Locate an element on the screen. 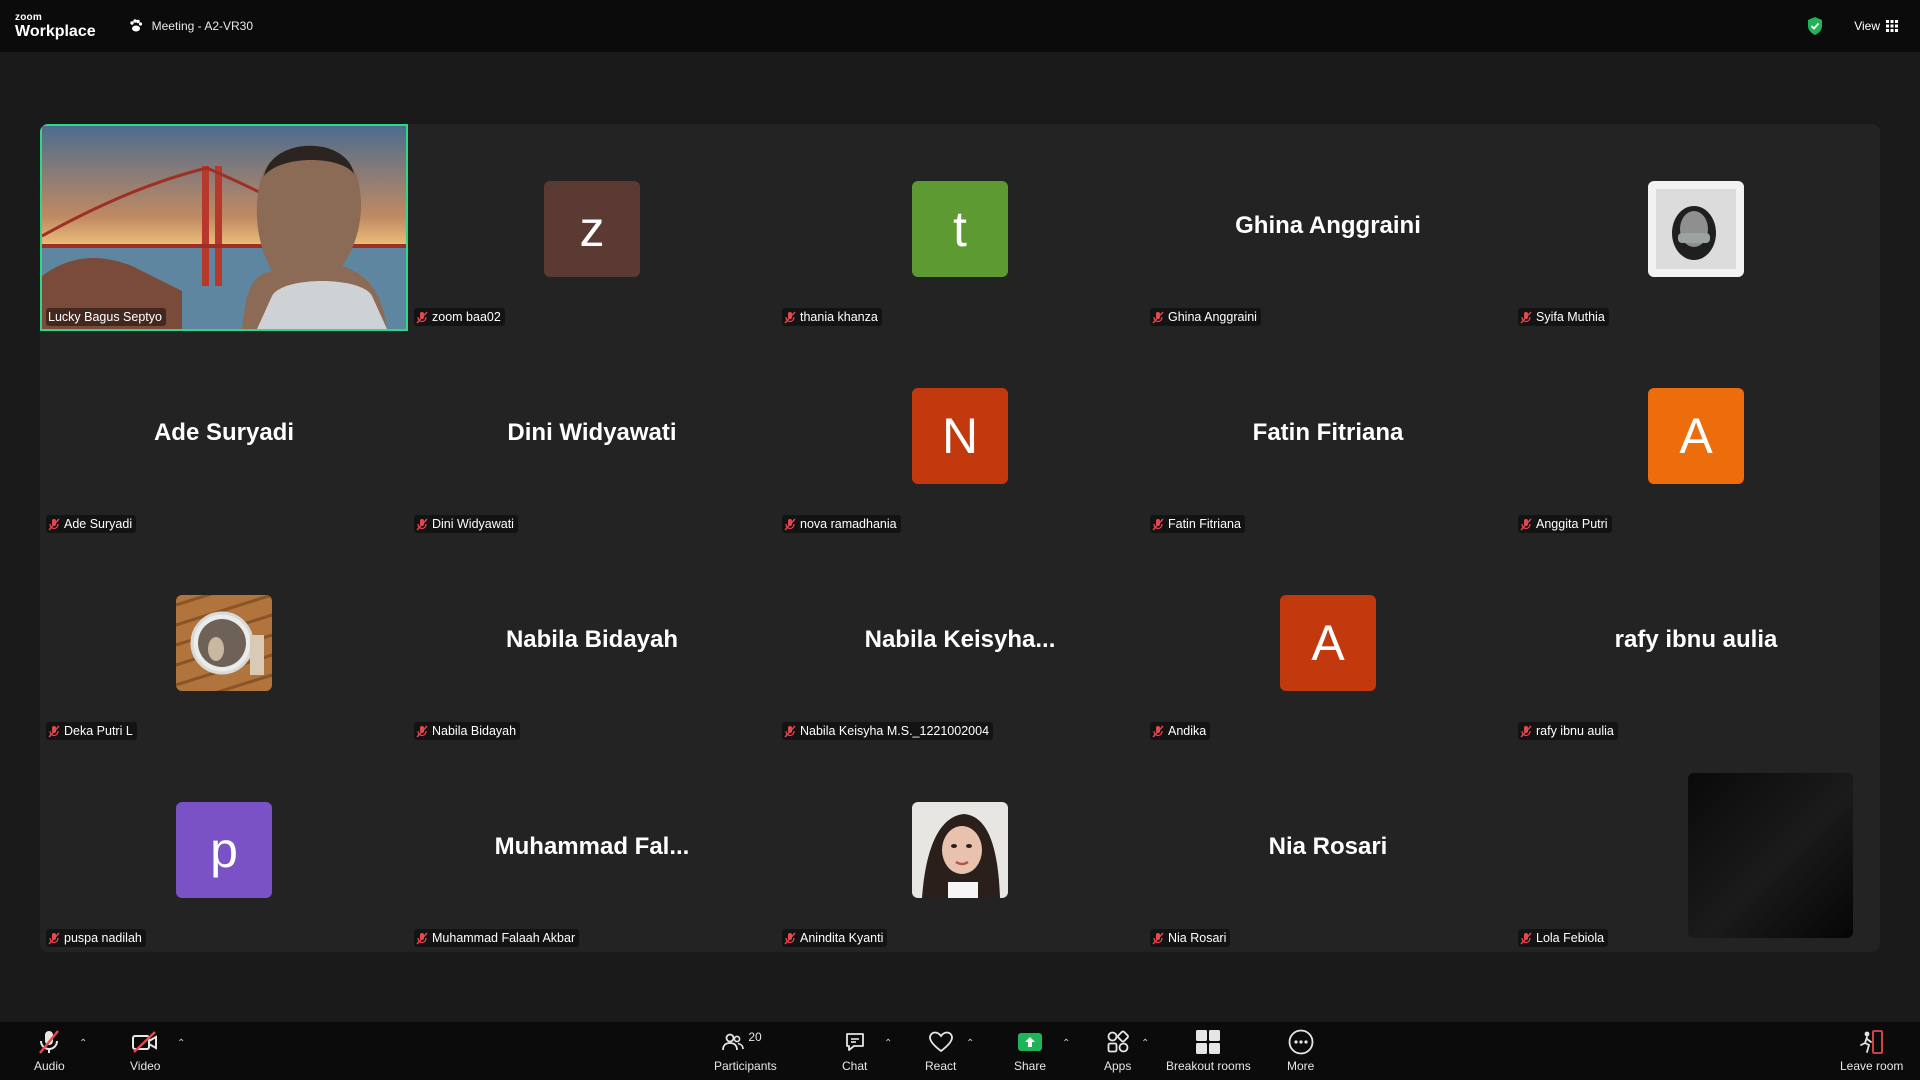 This screenshot has height=1080, width=1920. more-label: More is located at coordinates (1301, 1066).